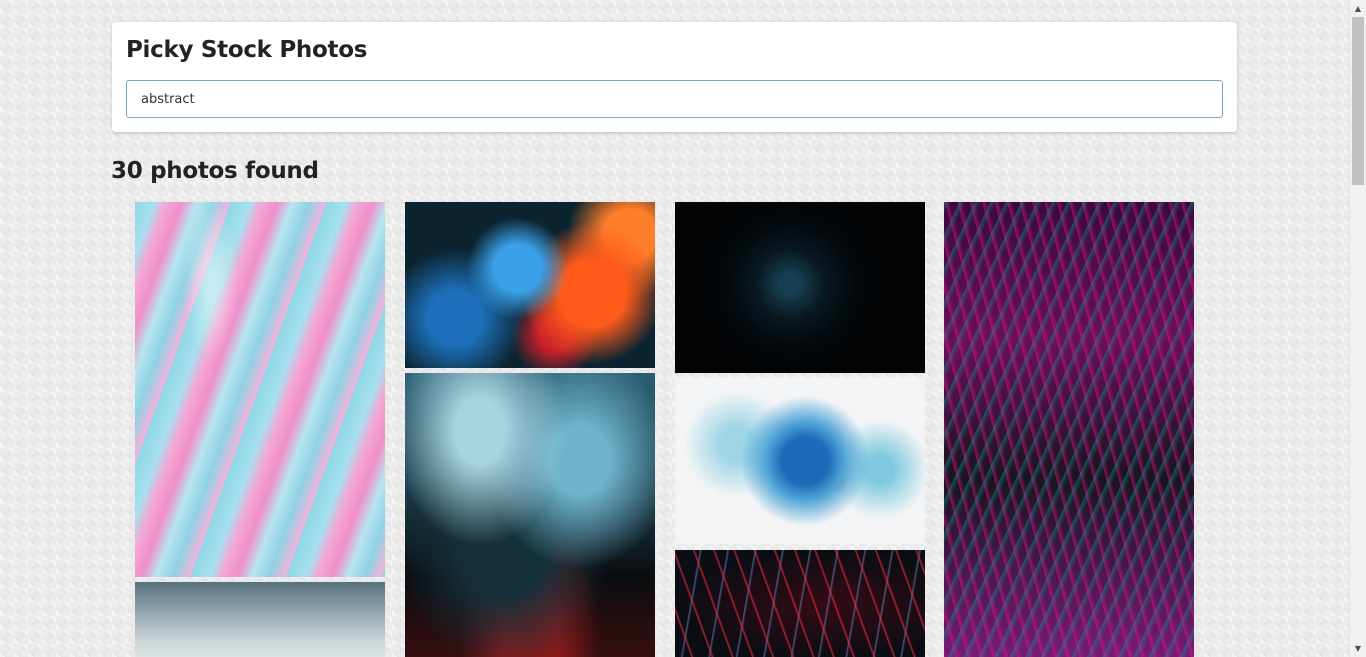  I want to click on photo-blue-splash, so click(800, 461).